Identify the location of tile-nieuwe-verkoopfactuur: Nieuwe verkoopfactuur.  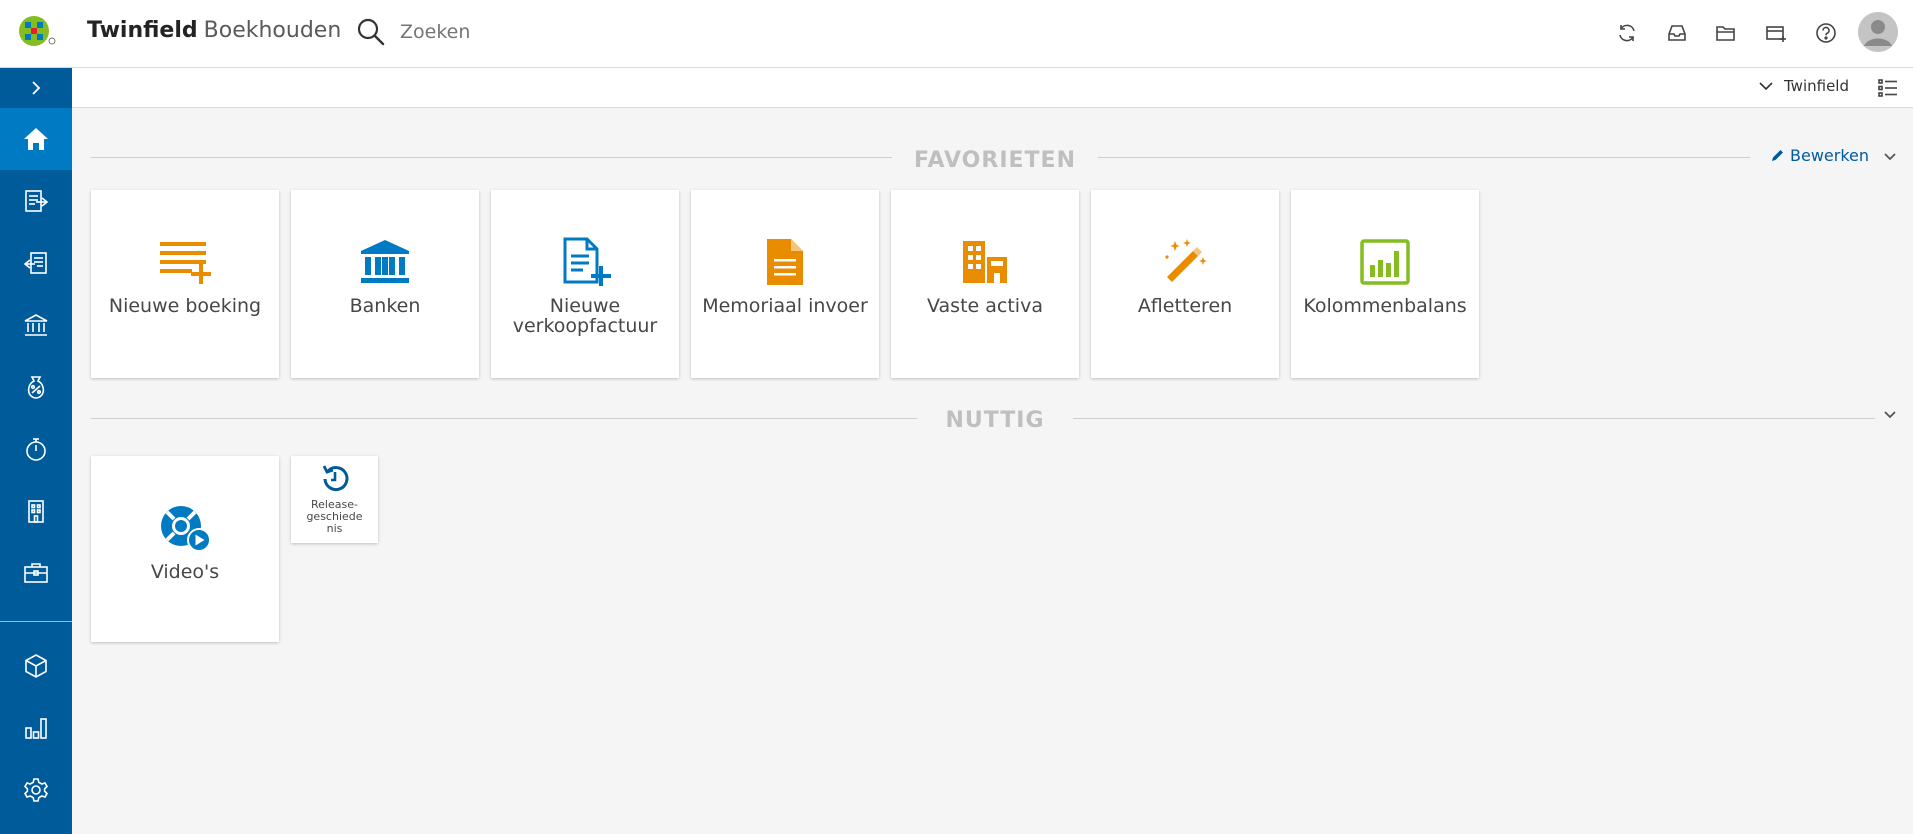
(585, 284).